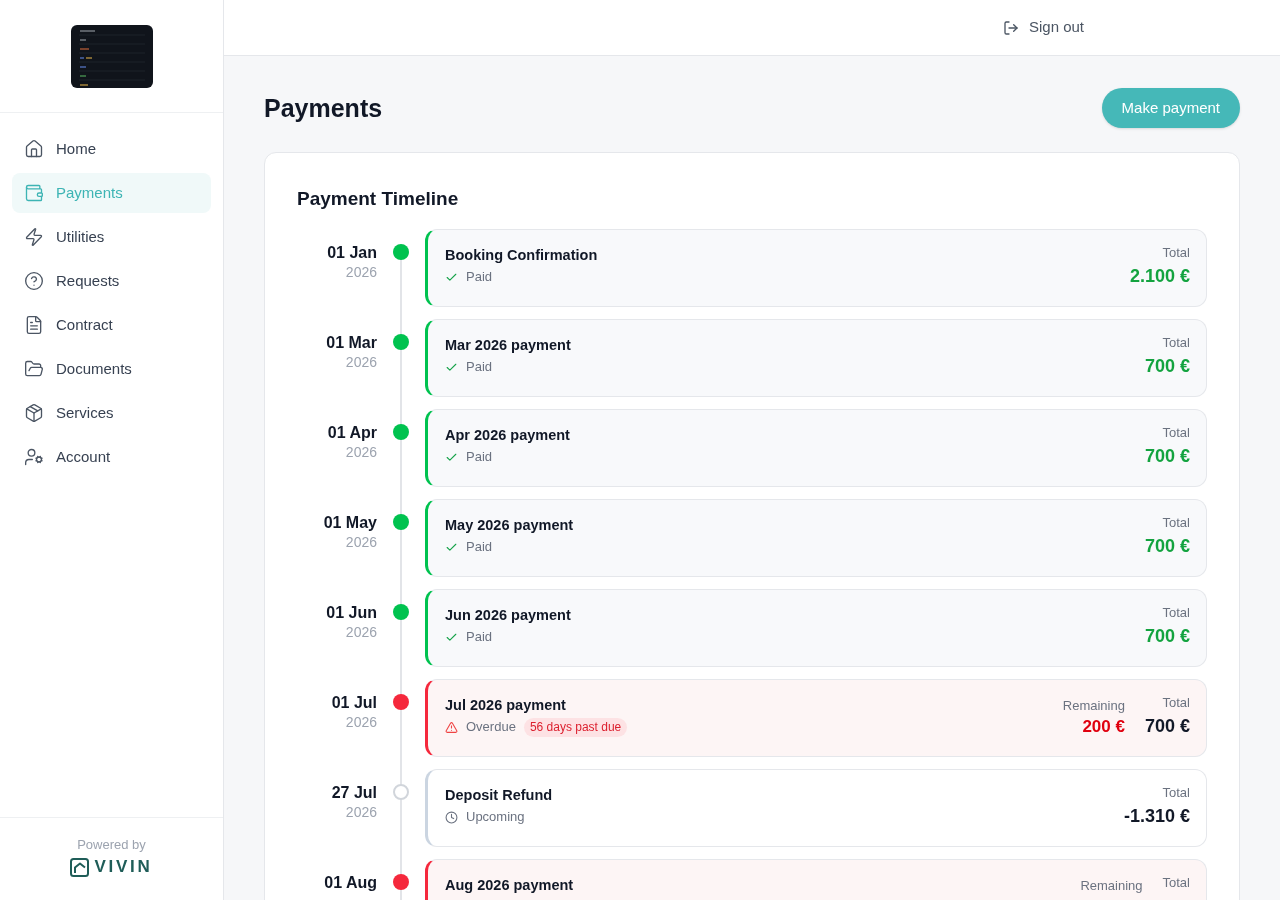 This screenshot has width=1280, height=900. What do you see at coordinates (111, 369) in the screenshot?
I see `nav-item: Documents` at bounding box center [111, 369].